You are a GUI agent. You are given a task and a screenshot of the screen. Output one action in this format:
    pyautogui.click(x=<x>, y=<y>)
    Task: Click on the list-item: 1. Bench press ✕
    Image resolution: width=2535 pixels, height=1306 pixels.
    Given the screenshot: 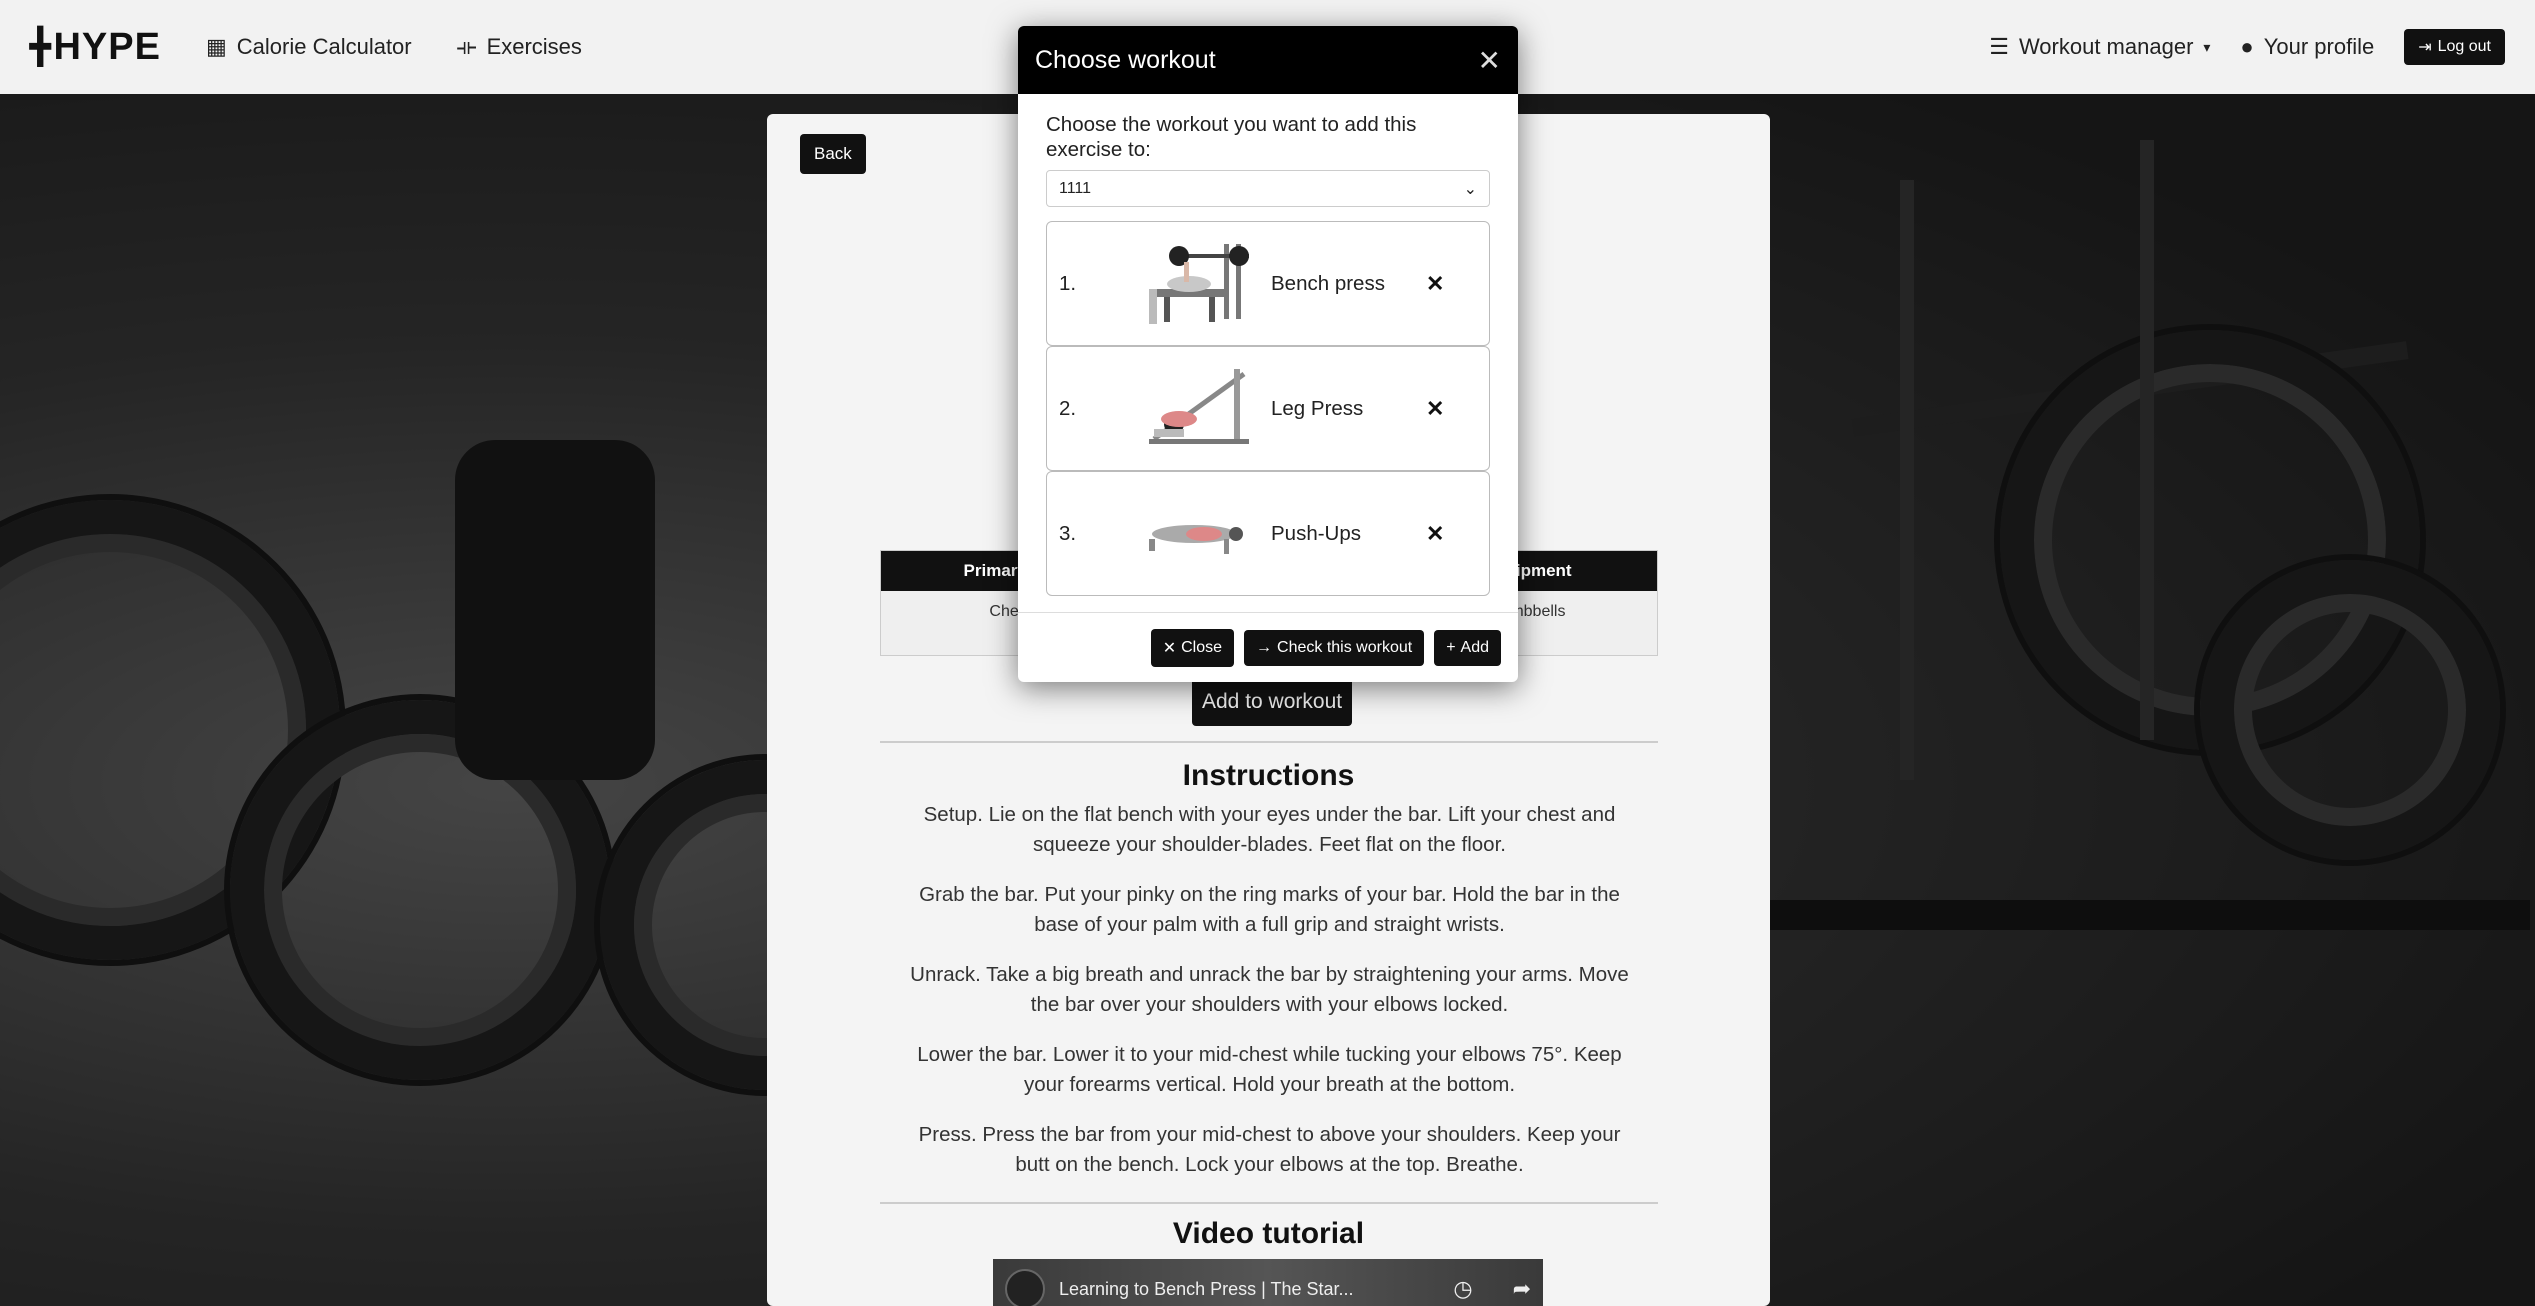 What is the action you would take?
    pyautogui.click(x=1268, y=283)
    